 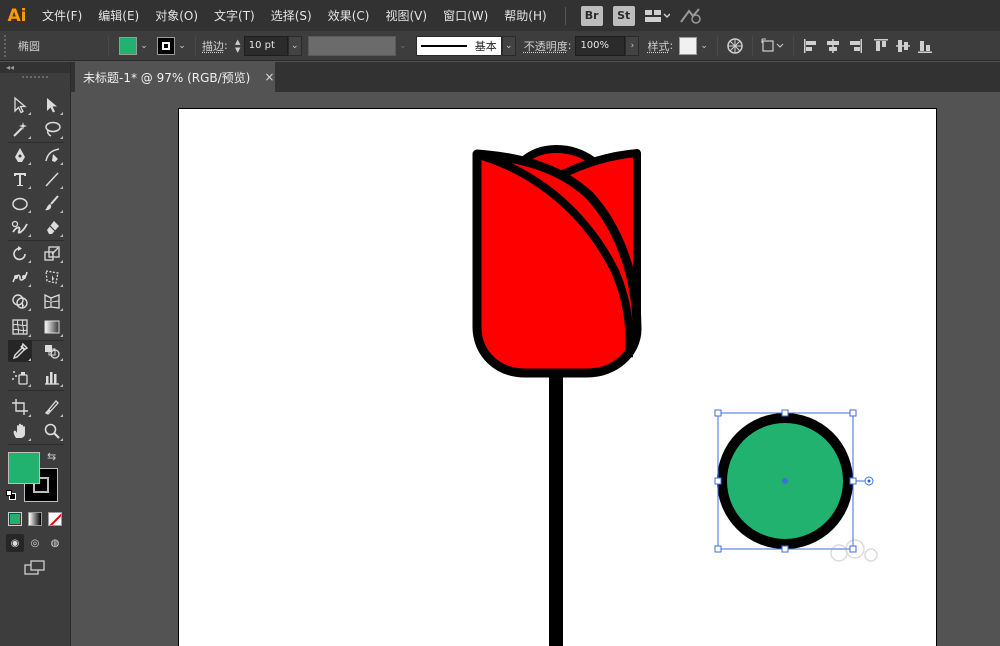 I want to click on none-mode-button, so click(x=55, y=519).